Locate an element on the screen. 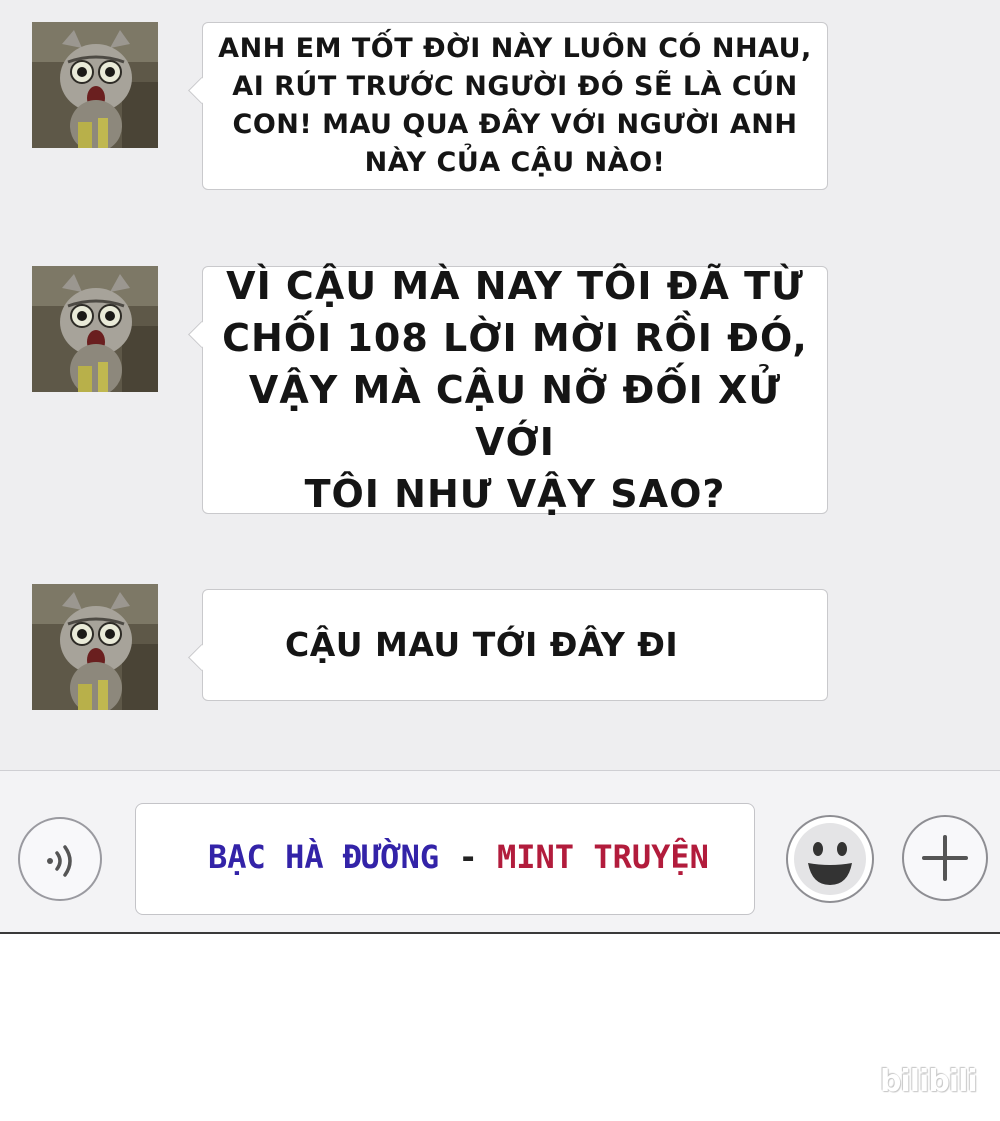 Image resolution: width=1000 pixels, height=1121 pixels. credit-group-name: BẠC HÀ ĐƯỜNG is located at coordinates (324, 857).